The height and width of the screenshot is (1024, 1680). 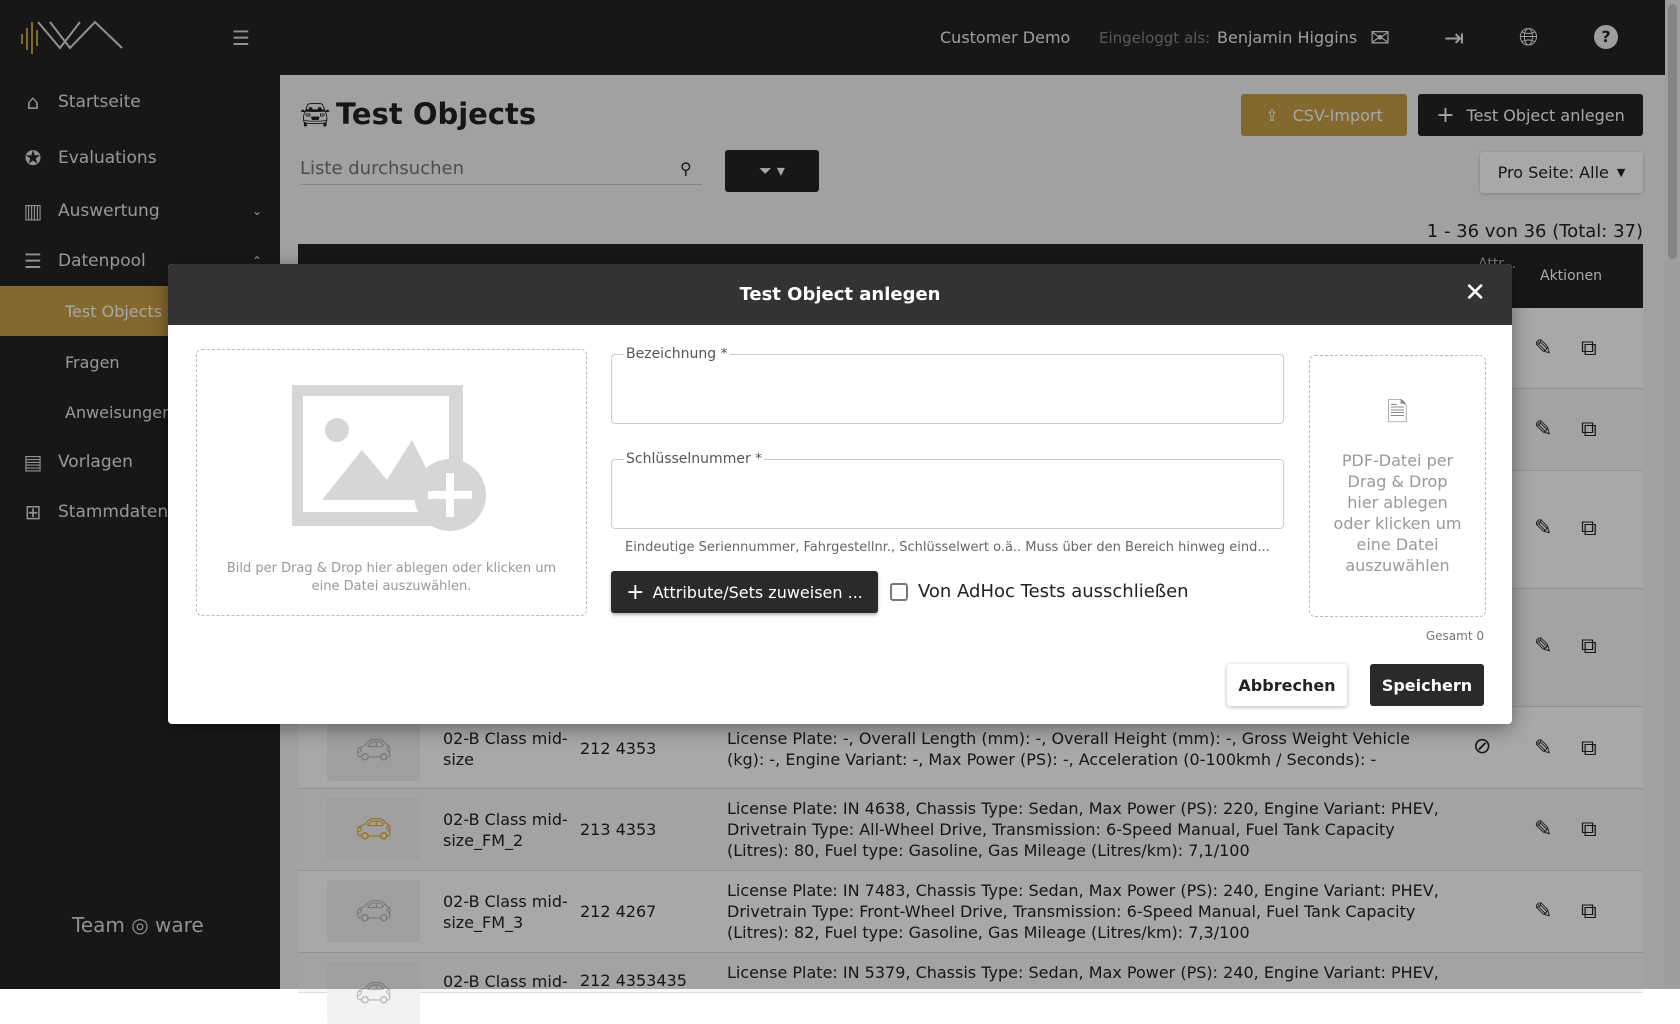 What do you see at coordinates (694, 459) in the screenshot?
I see `schluesselnummer-label: Schlüsselnummer *` at bounding box center [694, 459].